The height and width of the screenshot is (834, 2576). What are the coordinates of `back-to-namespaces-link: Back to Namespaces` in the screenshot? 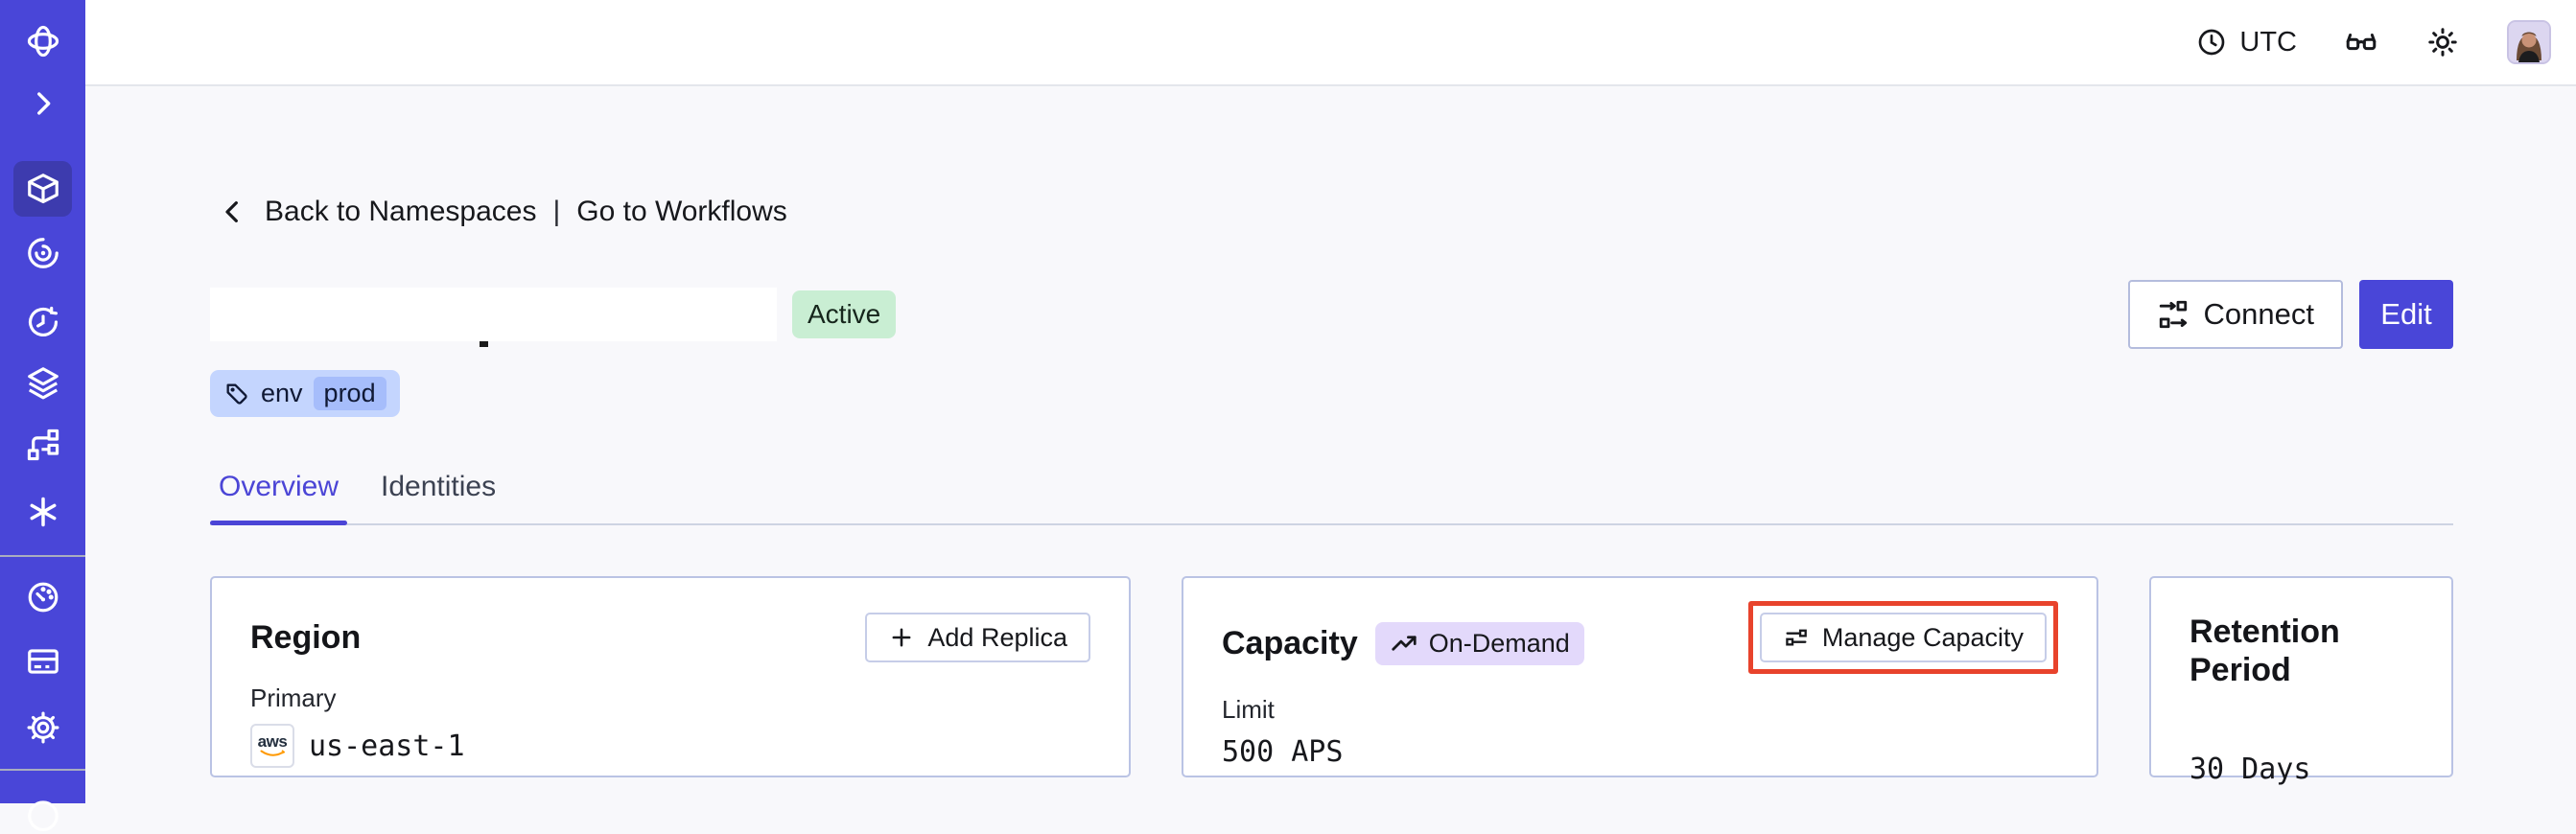 It's located at (400, 212).